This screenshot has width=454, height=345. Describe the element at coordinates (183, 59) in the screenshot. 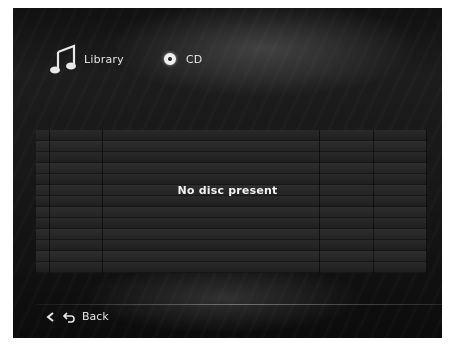

I see `nav-cd: CD` at that location.